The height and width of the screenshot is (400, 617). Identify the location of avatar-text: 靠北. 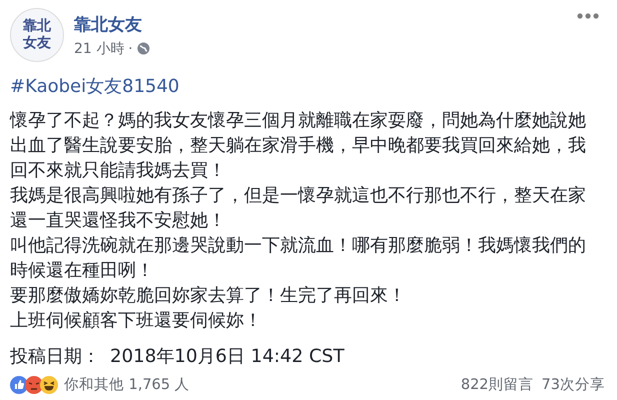
(37, 26).